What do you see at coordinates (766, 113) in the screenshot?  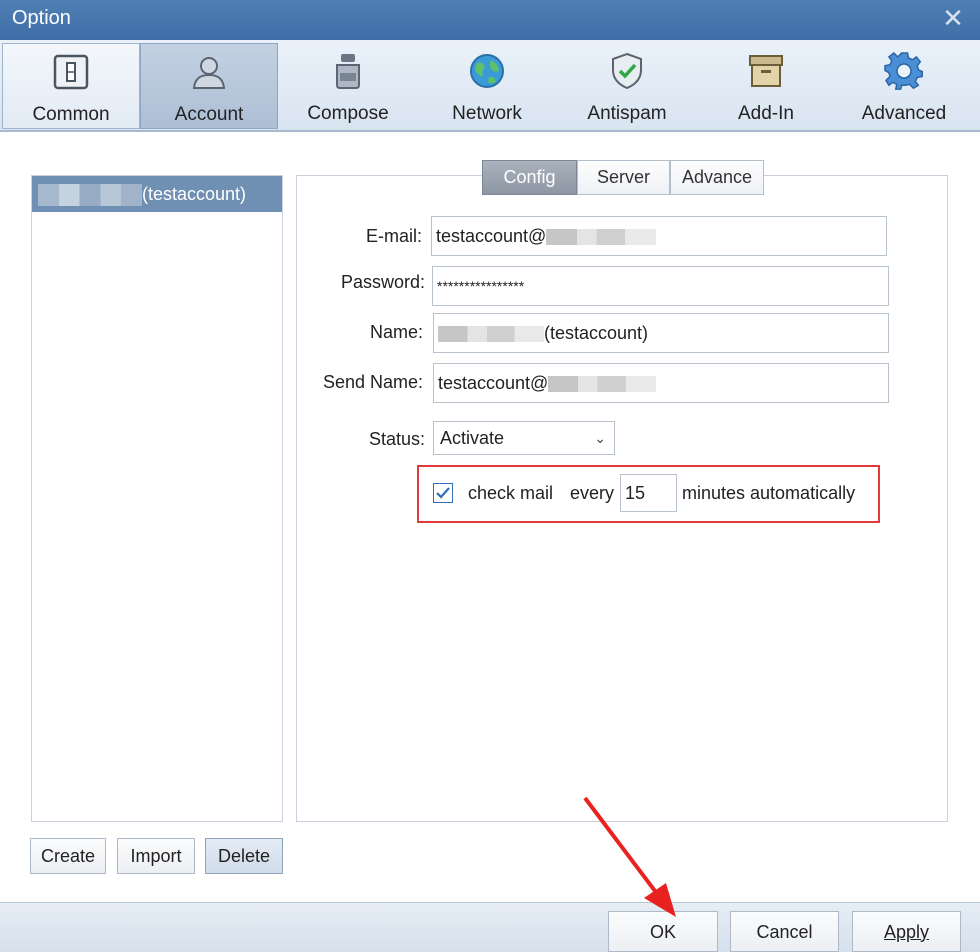 I see `toolbar-label-add-in: Add-In` at bounding box center [766, 113].